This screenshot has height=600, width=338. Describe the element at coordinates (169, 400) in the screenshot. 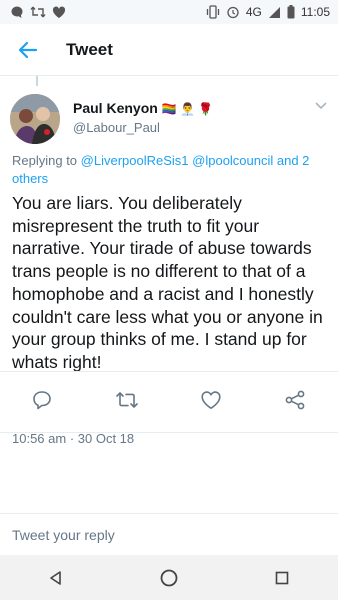

I see `tweet-actions` at that location.